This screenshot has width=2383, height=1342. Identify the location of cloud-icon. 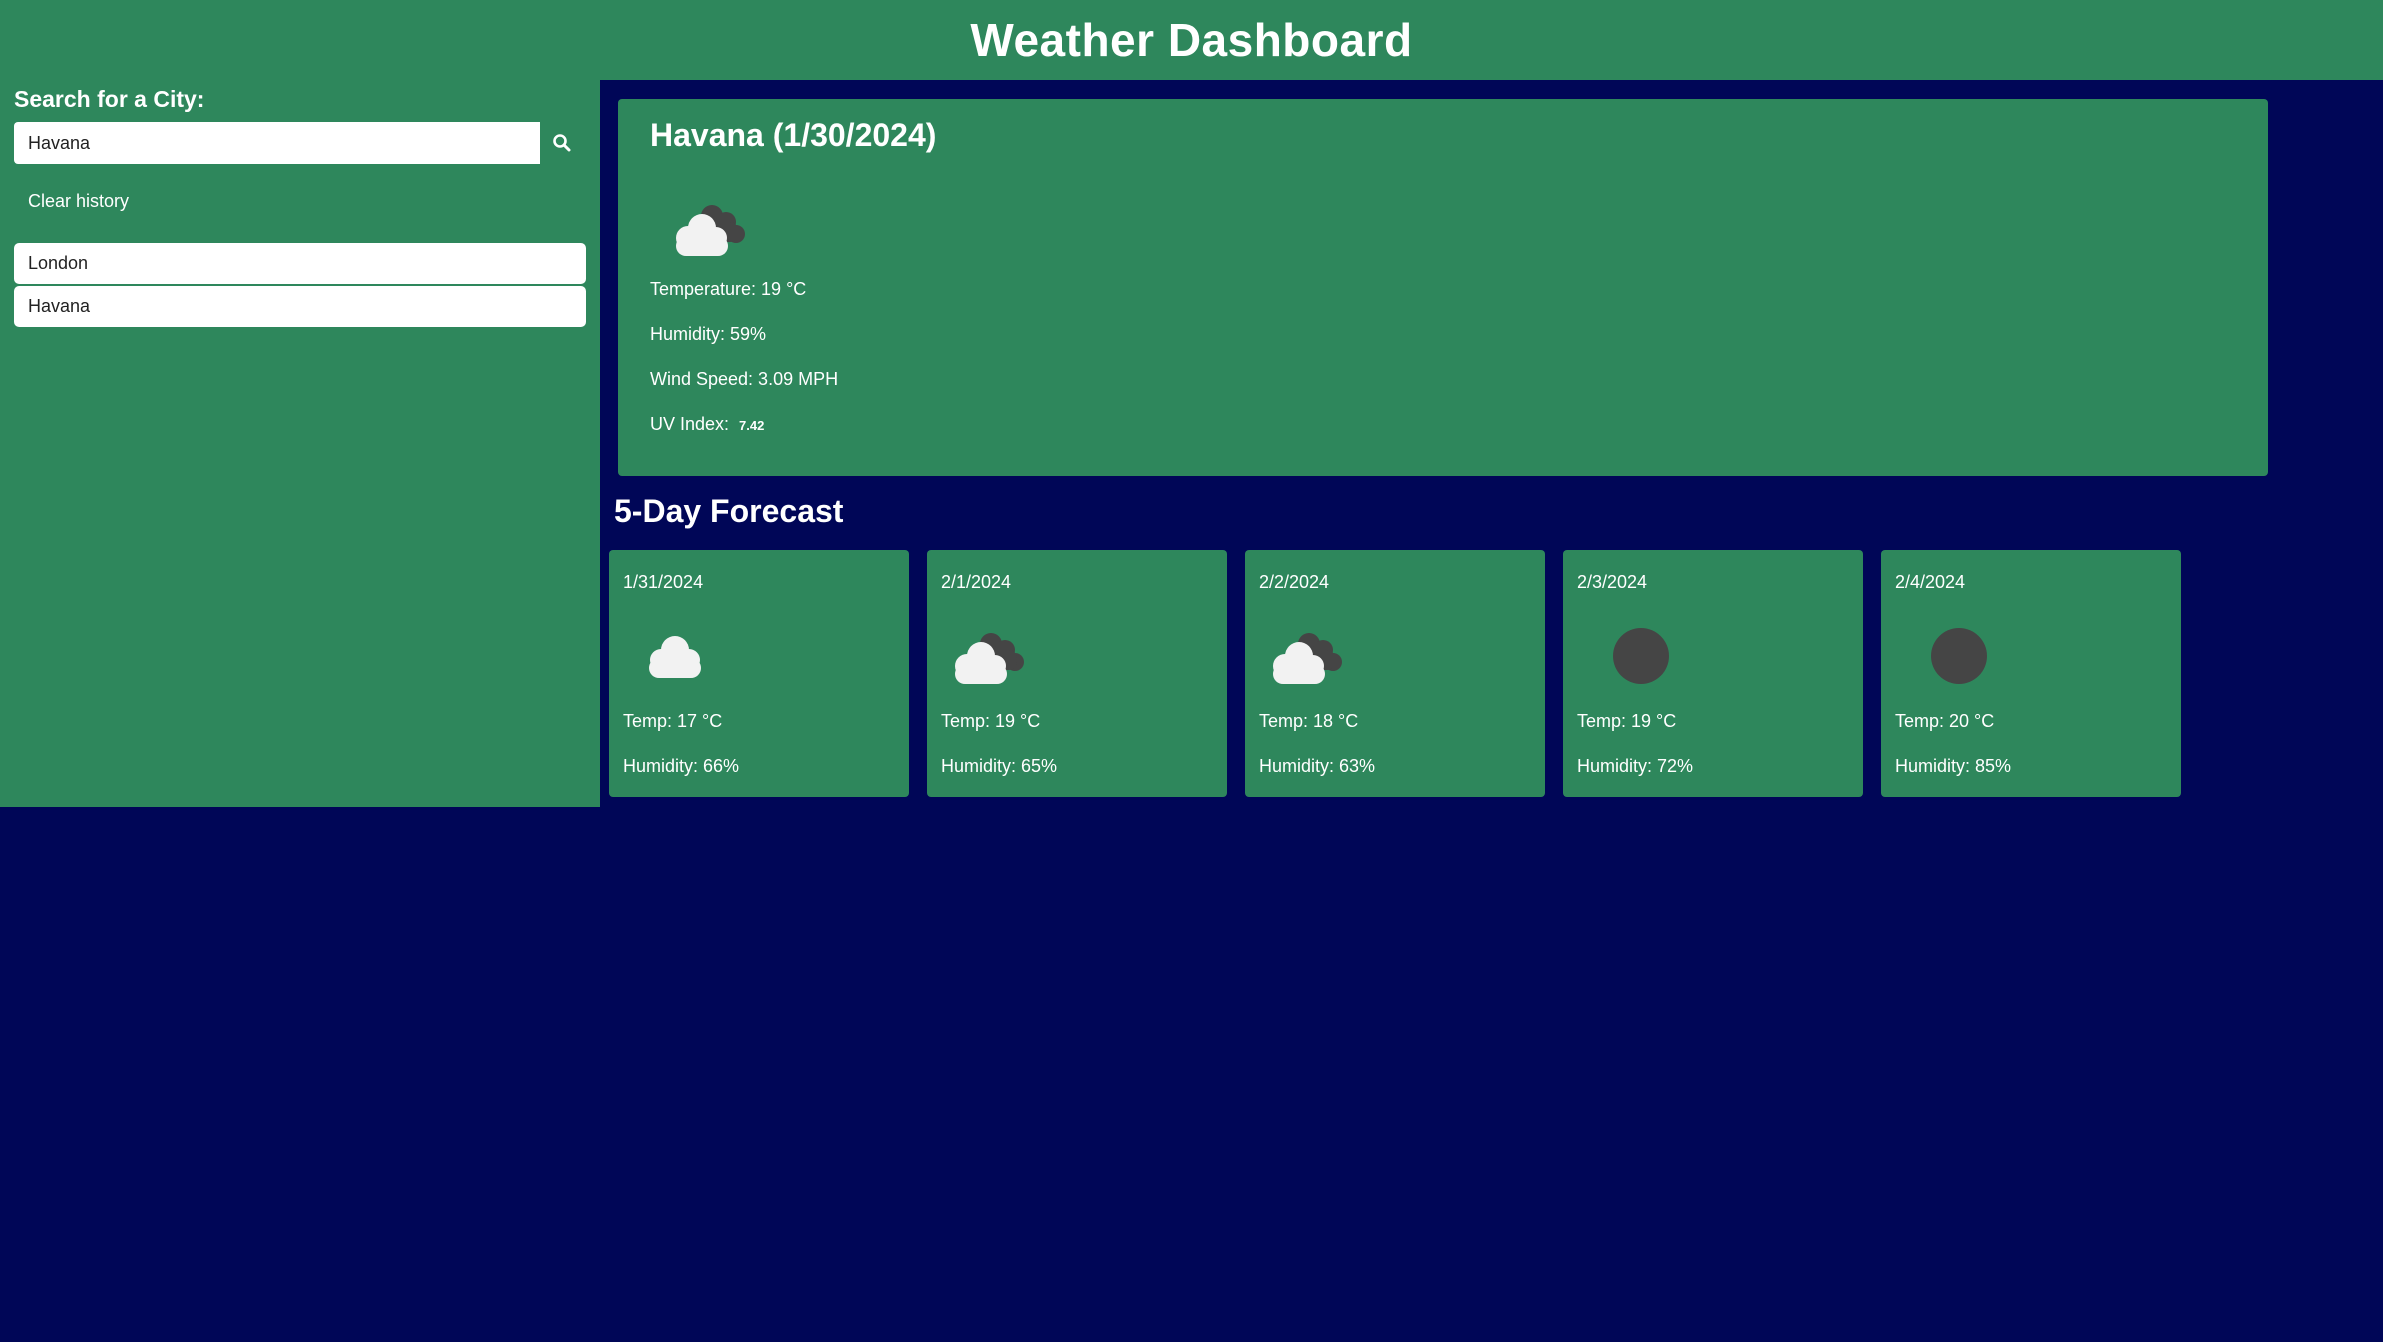
(675, 657).